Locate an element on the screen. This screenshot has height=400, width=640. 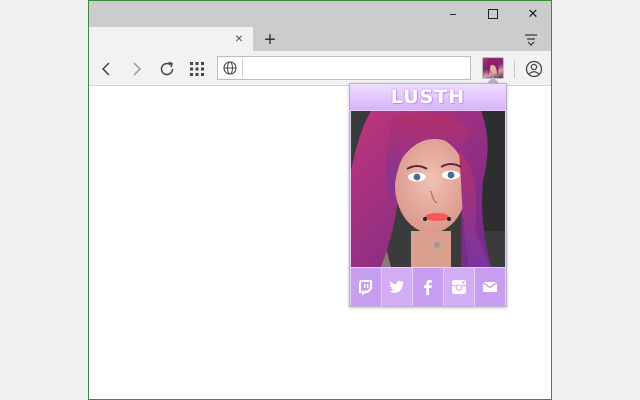
address-input is located at coordinates (356, 68).